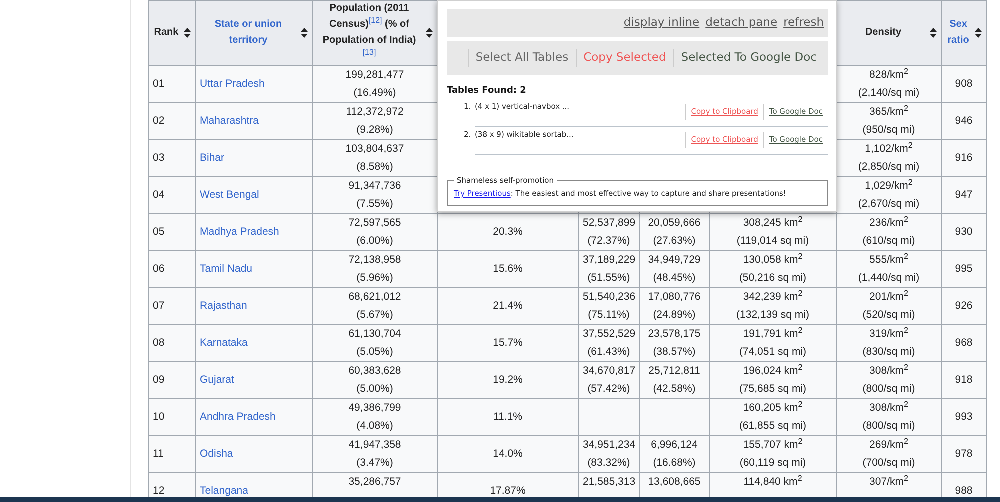  I want to click on table-cell-text: 555/km$^{2}$, so click(889, 259).